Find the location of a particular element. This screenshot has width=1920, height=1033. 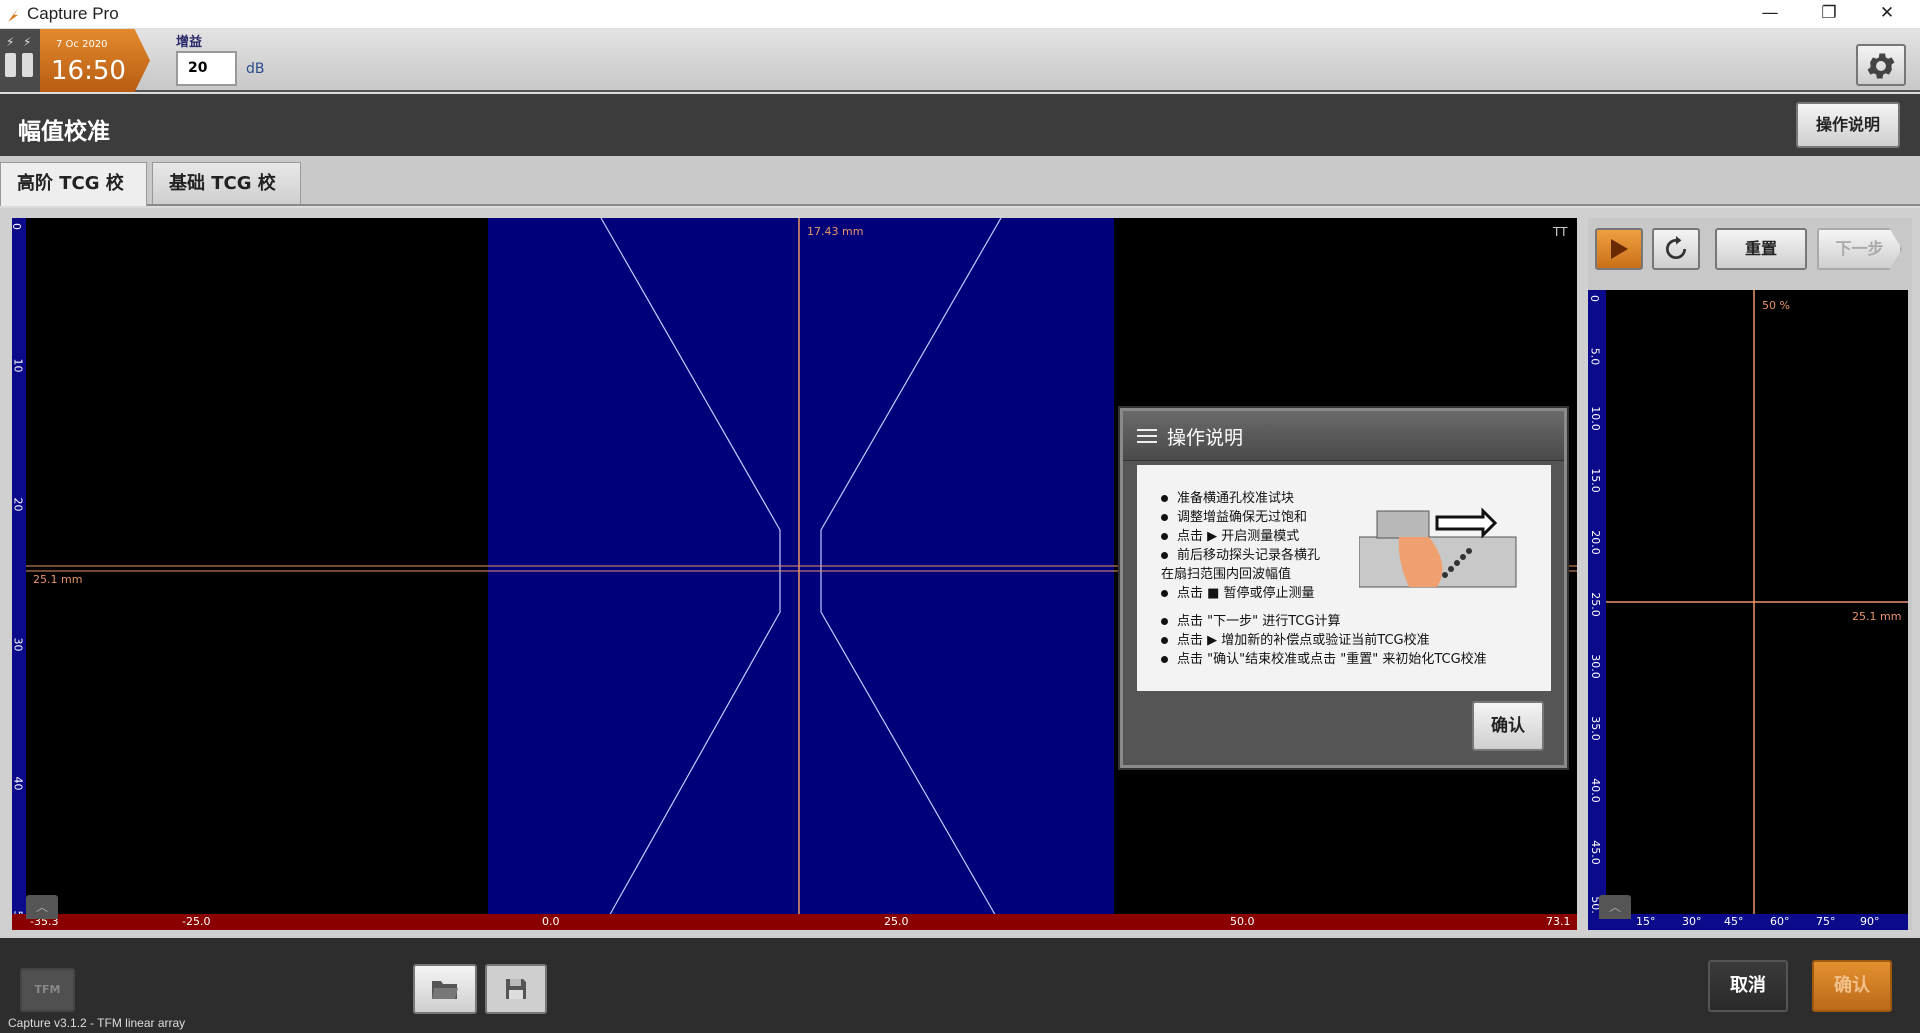

confirm-button: 确认 is located at coordinates (1852, 986).